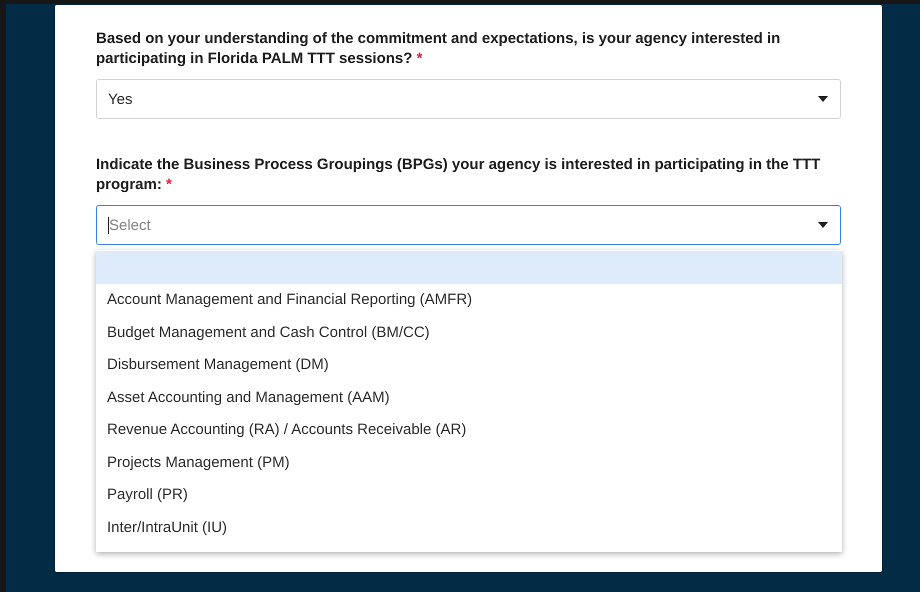  What do you see at coordinates (468, 99) in the screenshot?
I see `select-field: Yes` at bounding box center [468, 99].